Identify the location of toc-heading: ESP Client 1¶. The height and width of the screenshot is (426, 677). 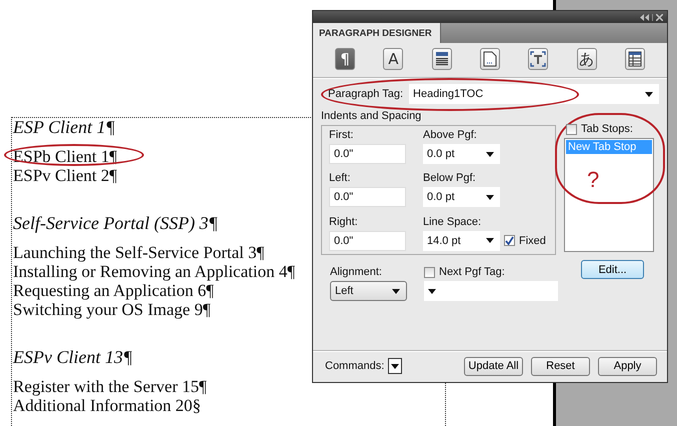
(64, 127).